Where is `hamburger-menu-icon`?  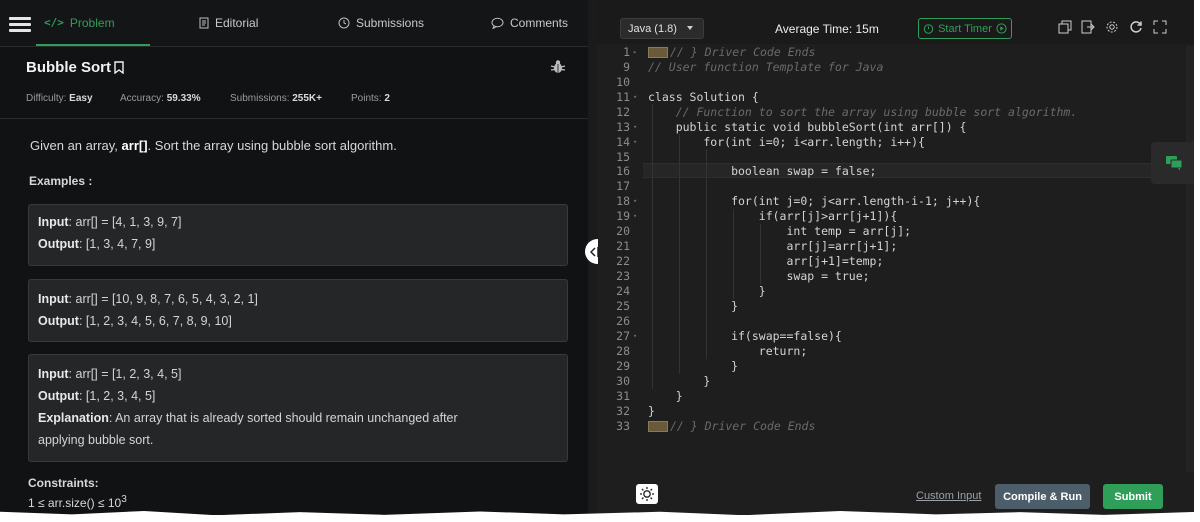
hamburger-menu-icon is located at coordinates (20, 24).